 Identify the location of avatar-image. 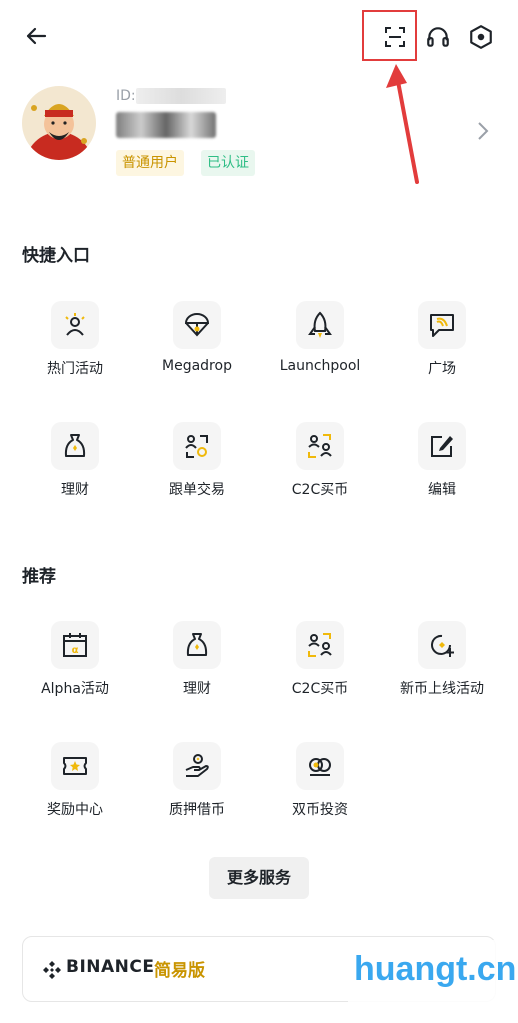
(59, 123).